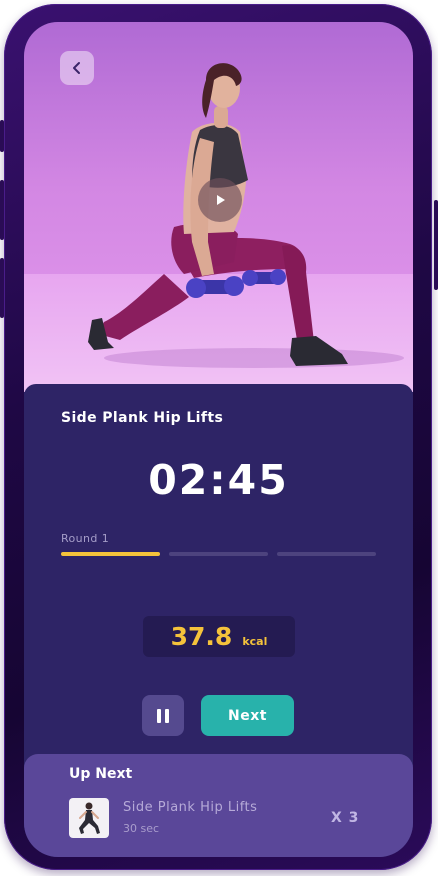 This screenshot has height=876, width=438. What do you see at coordinates (218, 480) in the screenshot?
I see `countdown-timer: 02:45` at bounding box center [218, 480].